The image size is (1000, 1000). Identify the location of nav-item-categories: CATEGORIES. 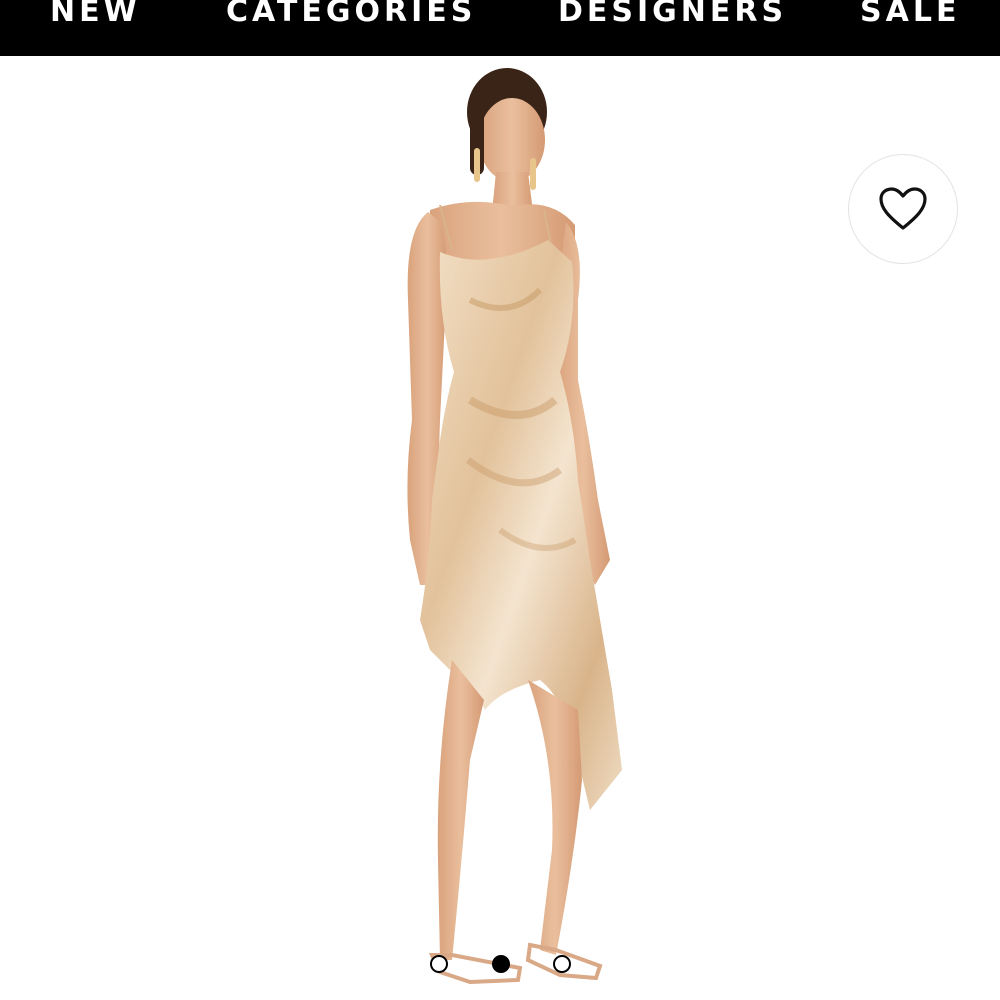
(351, 17).